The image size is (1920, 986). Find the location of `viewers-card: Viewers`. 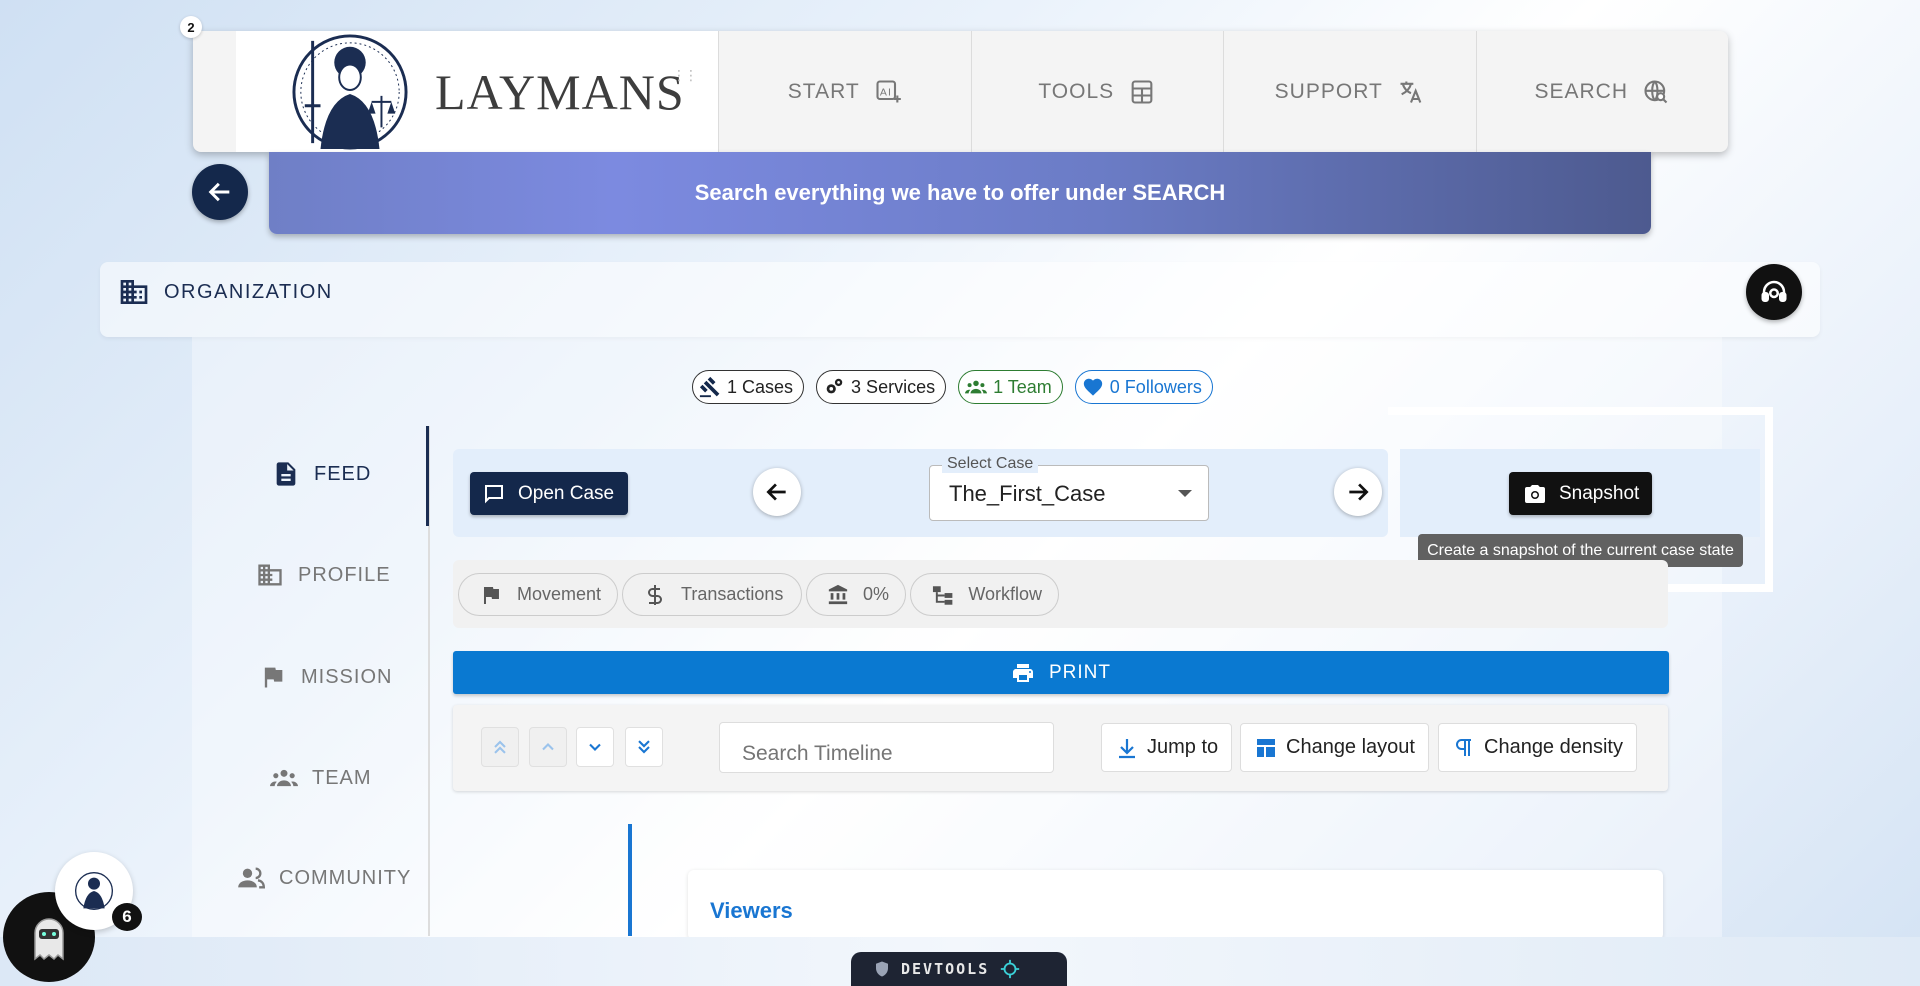

viewers-card: Viewers is located at coordinates (1175, 905).